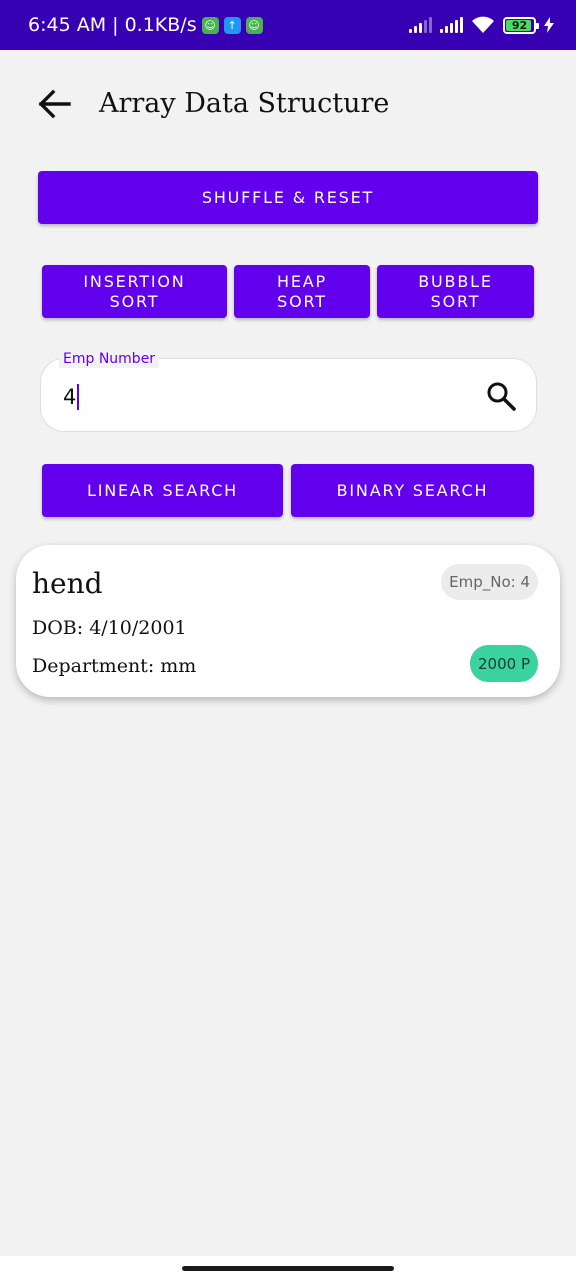  Describe the element at coordinates (109, 359) in the screenshot. I see `emp-number-label: Emp Number` at that location.